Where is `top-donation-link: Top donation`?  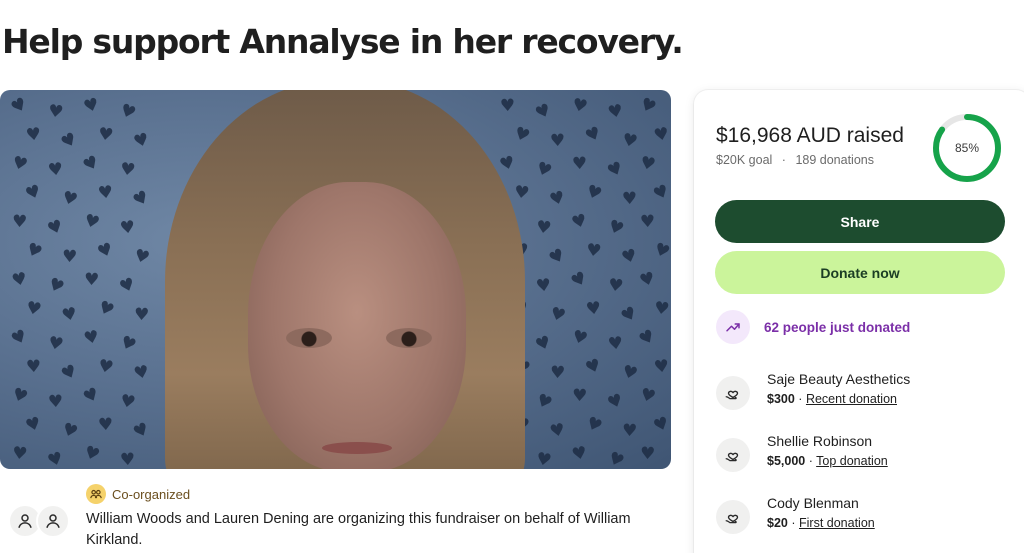 top-donation-link: Top donation is located at coordinates (852, 461).